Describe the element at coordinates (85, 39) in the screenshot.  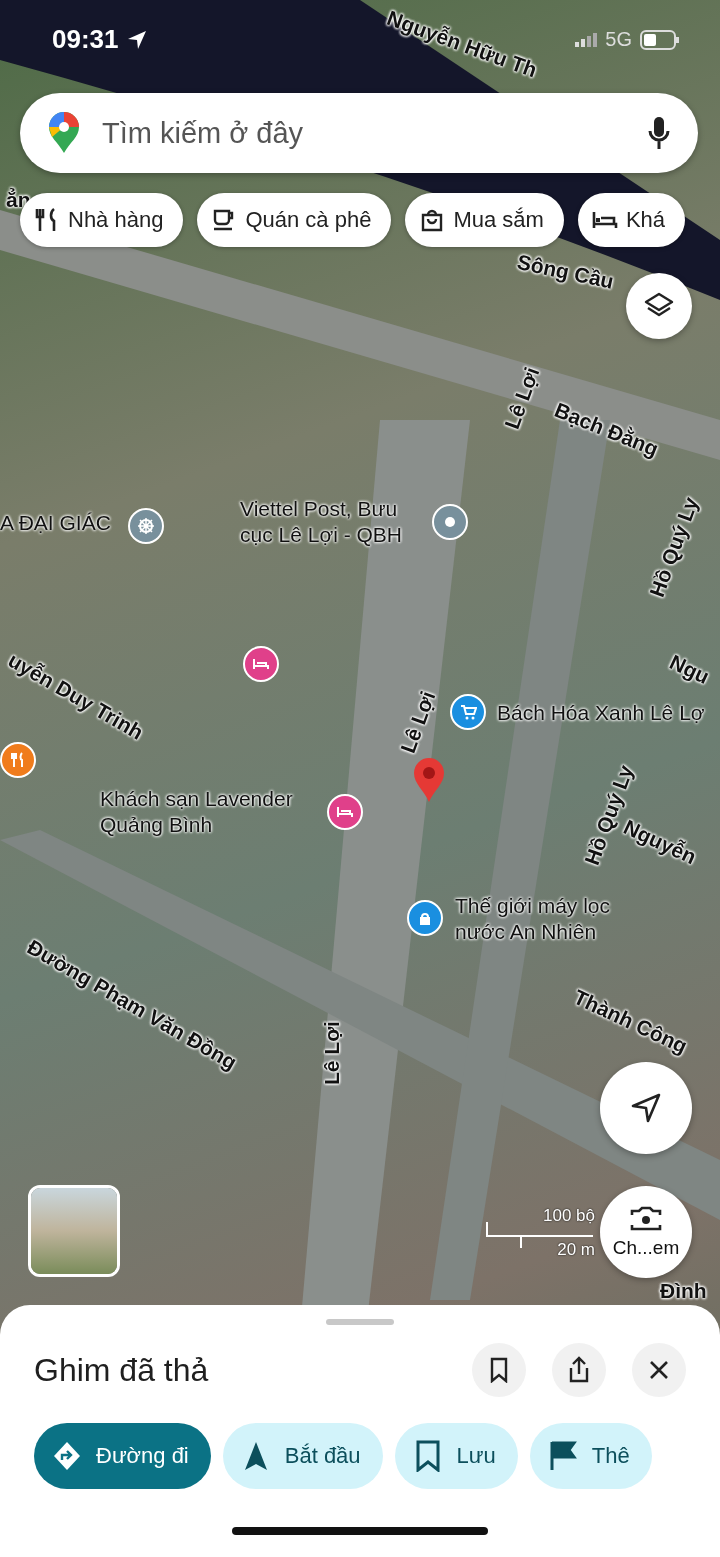
I see `clock-time: 09:31` at that location.